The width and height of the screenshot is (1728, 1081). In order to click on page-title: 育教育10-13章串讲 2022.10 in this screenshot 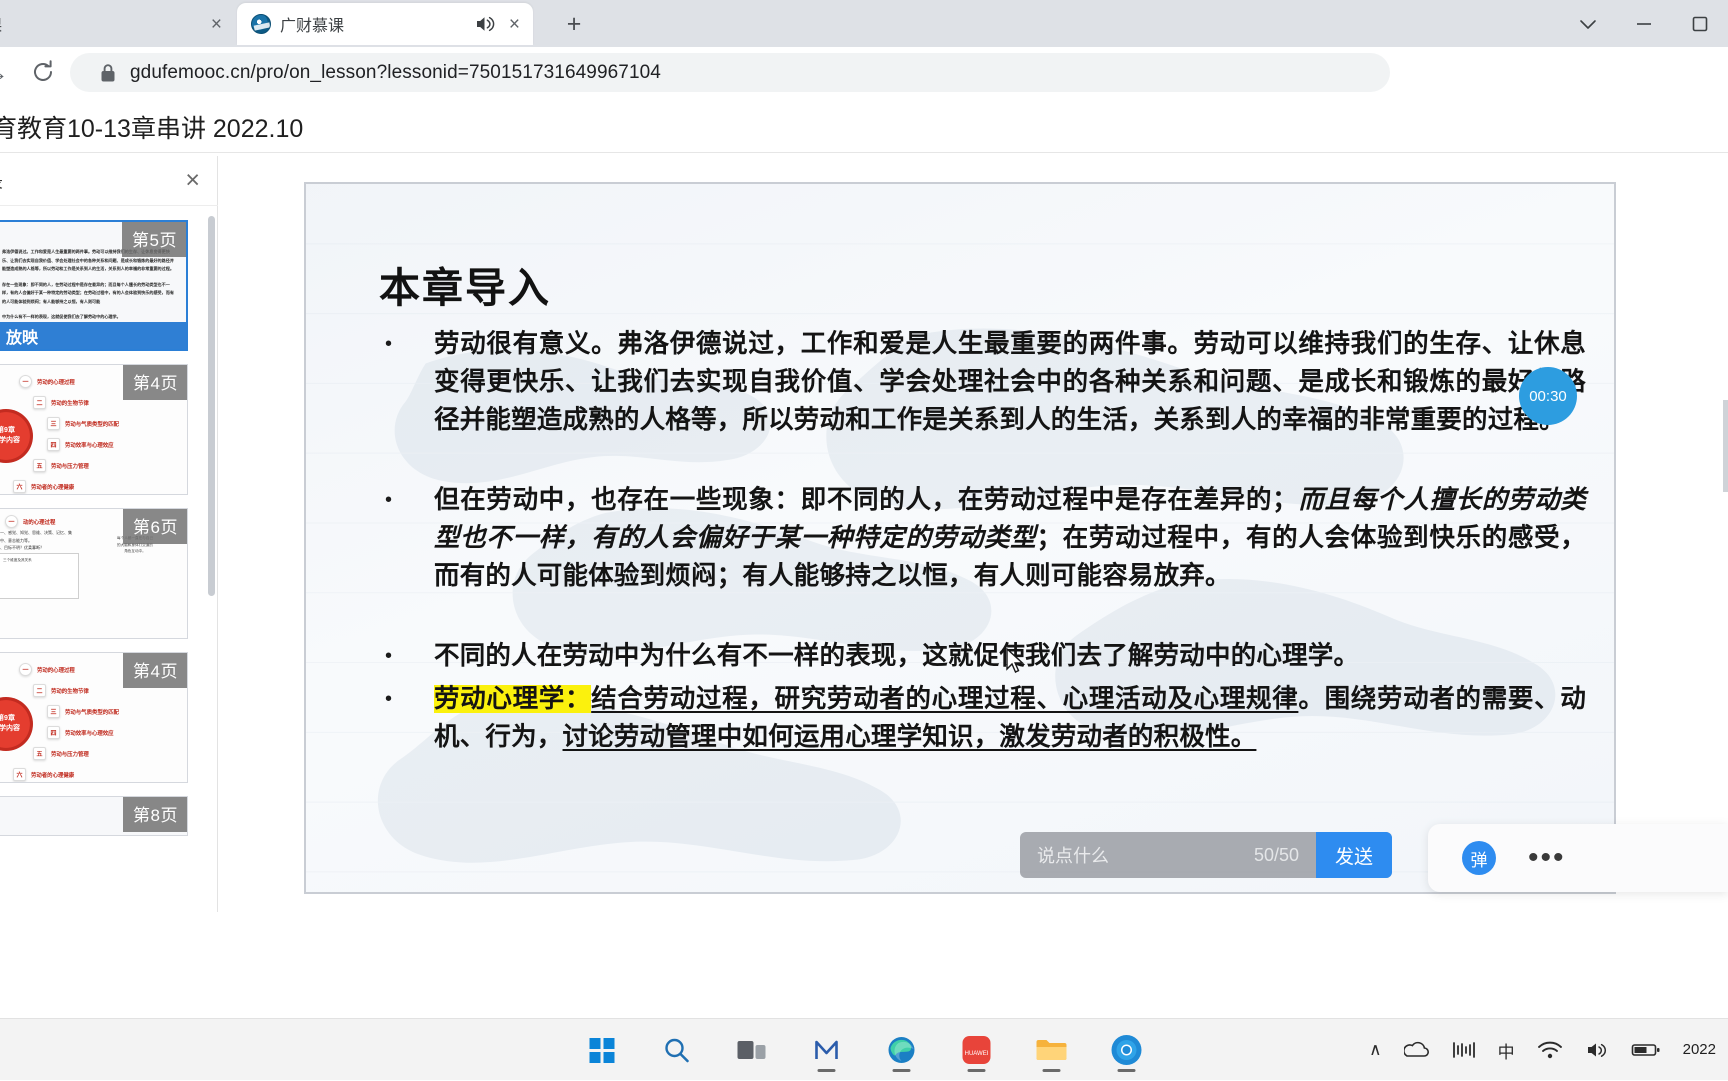, I will do `click(864, 127)`.